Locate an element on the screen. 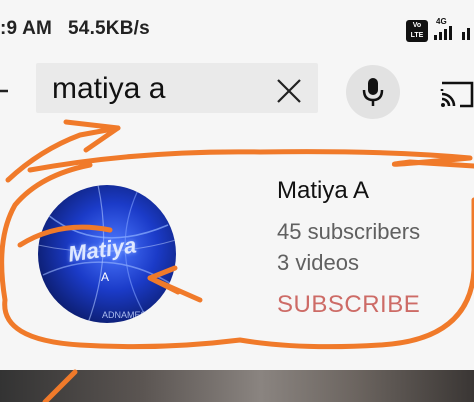 The width and height of the screenshot is (474, 402). microphone-icon is located at coordinates (373, 92).